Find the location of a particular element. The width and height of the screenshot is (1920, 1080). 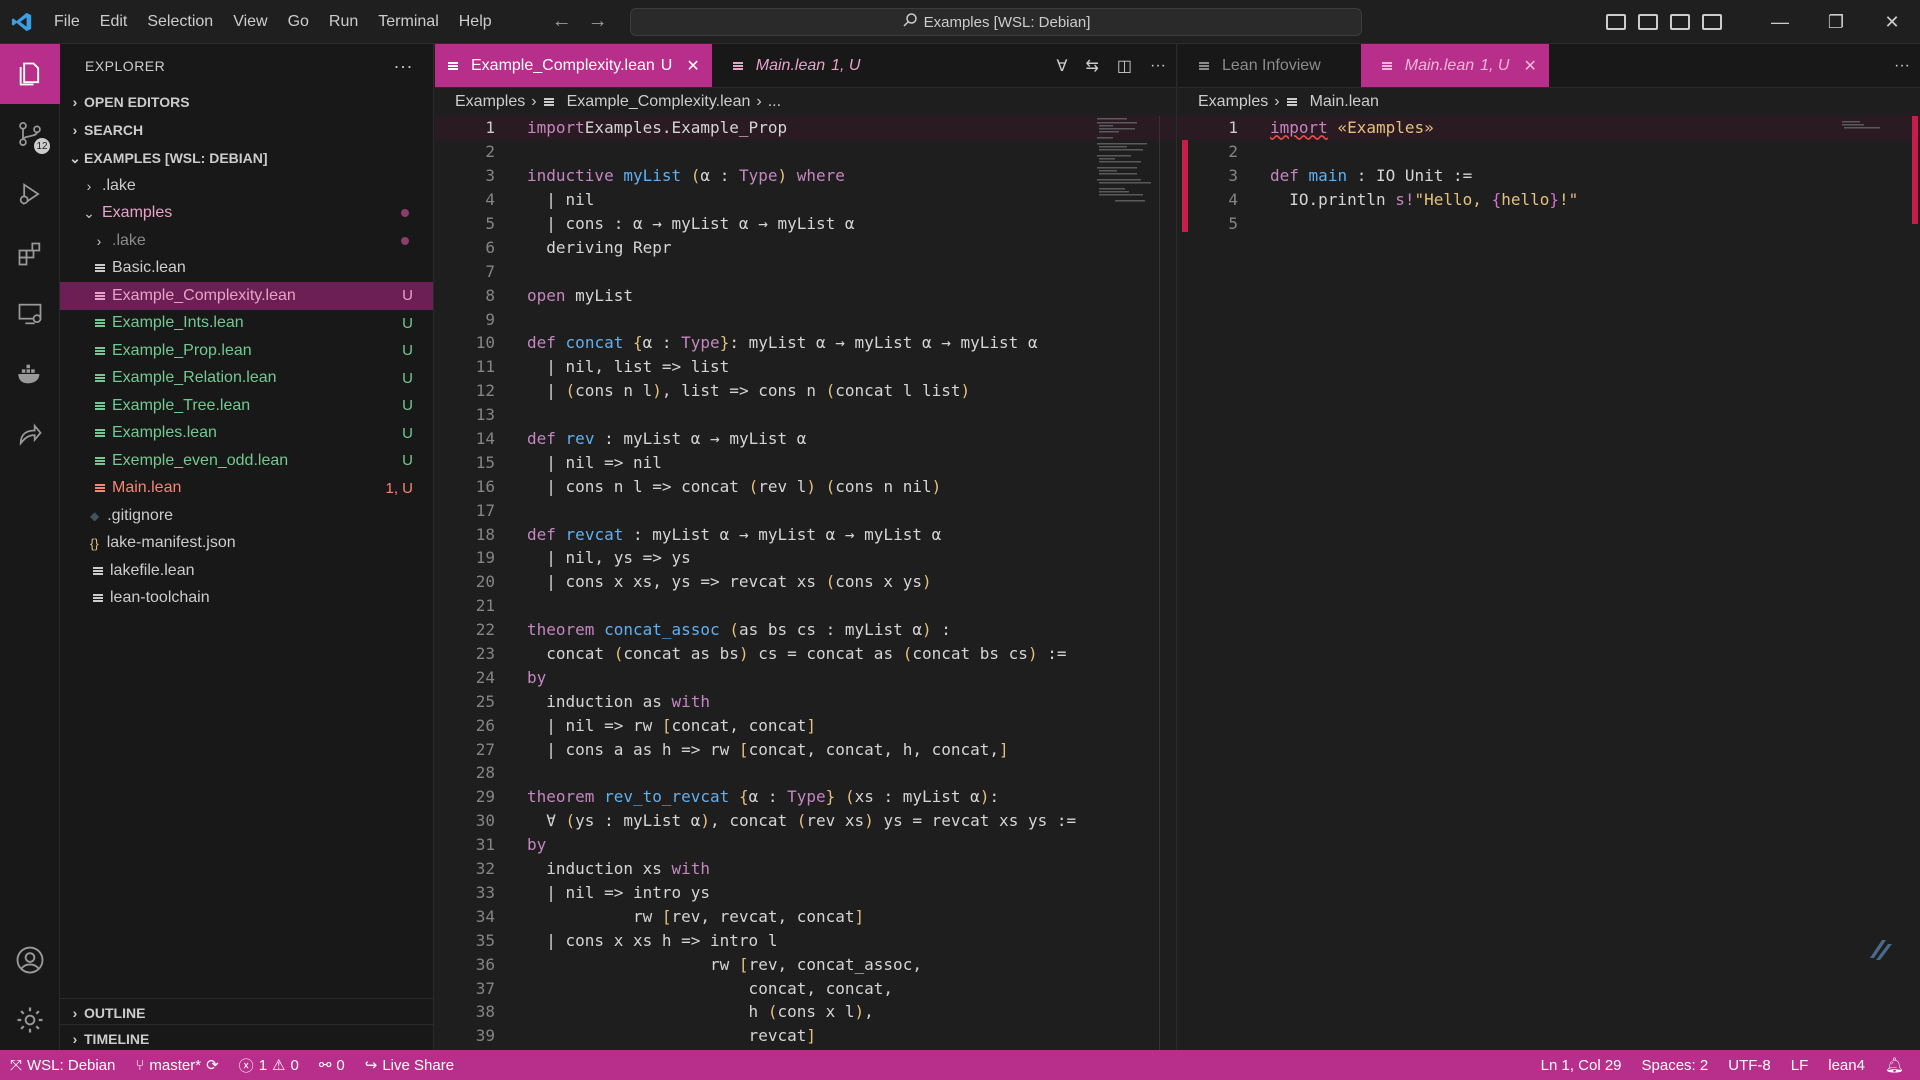

tree-file: Example_Prop.lean U is located at coordinates (246, 351).